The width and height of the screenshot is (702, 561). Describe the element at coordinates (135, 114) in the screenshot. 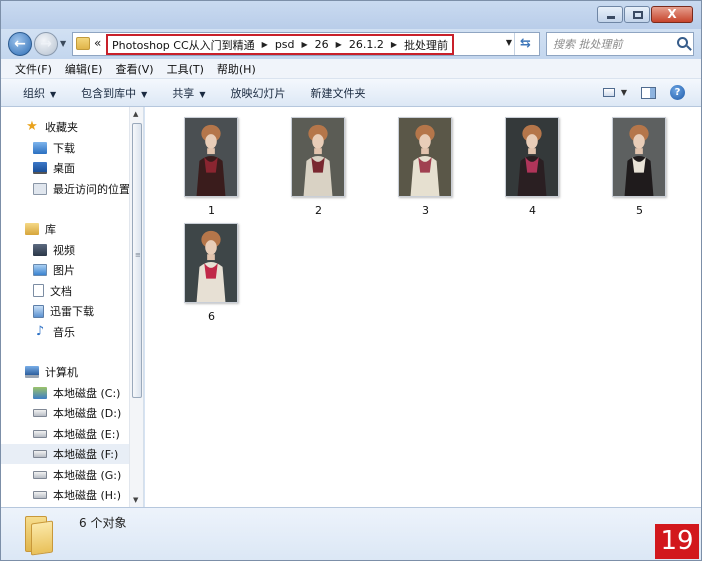

I see `scroll-up-icon: ▲` at that location.